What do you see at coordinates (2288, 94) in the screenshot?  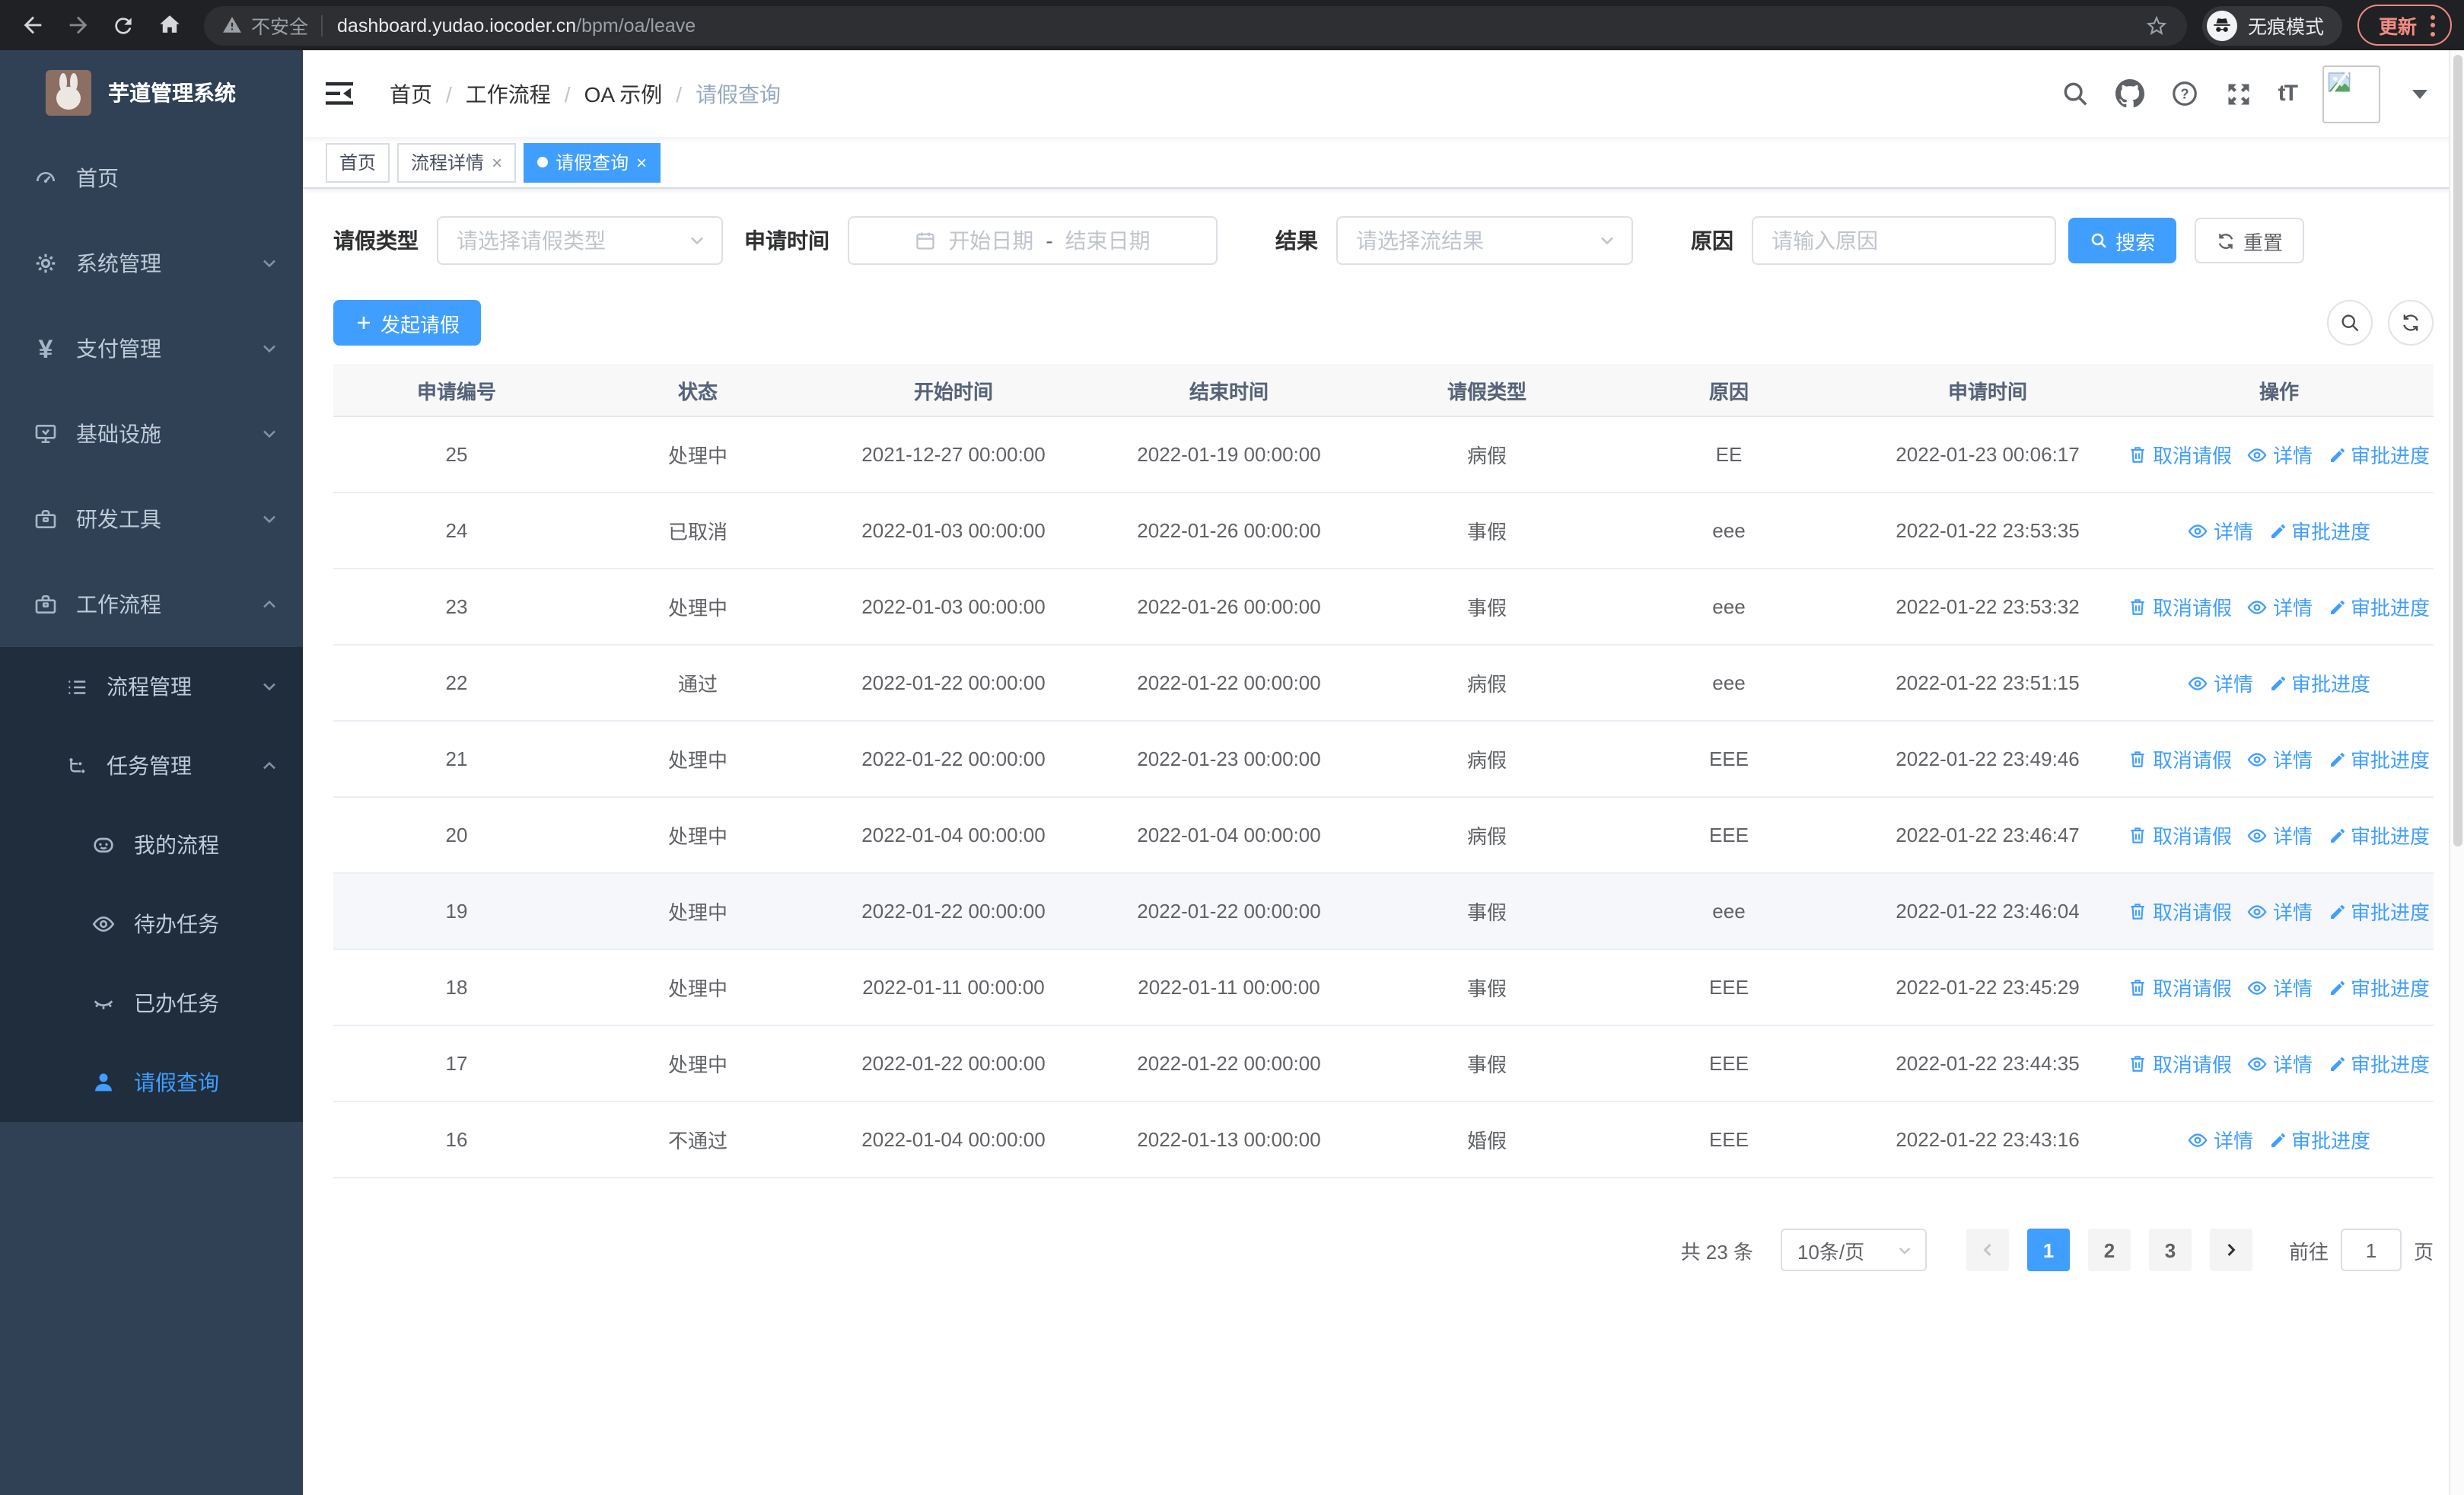 I see `font-size-icon: tT` at bounding box center [2288, 94].